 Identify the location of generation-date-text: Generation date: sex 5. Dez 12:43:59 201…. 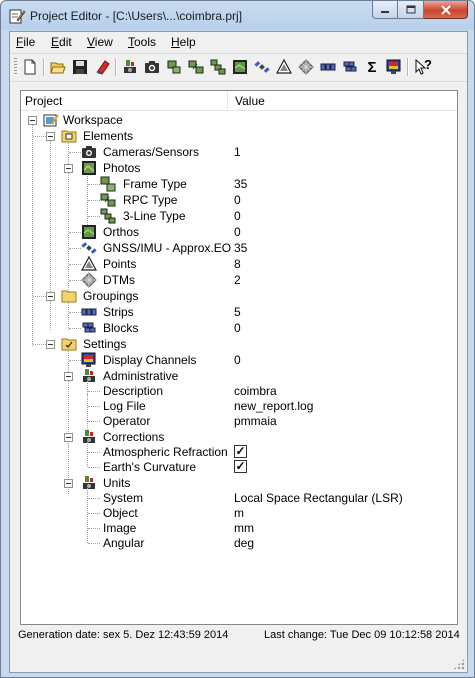
(123, 635).